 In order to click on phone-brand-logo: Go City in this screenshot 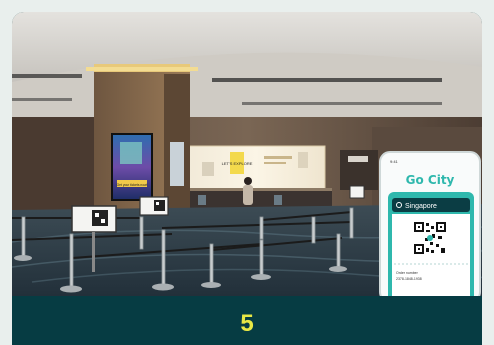, I will do `click(430, 180)`.